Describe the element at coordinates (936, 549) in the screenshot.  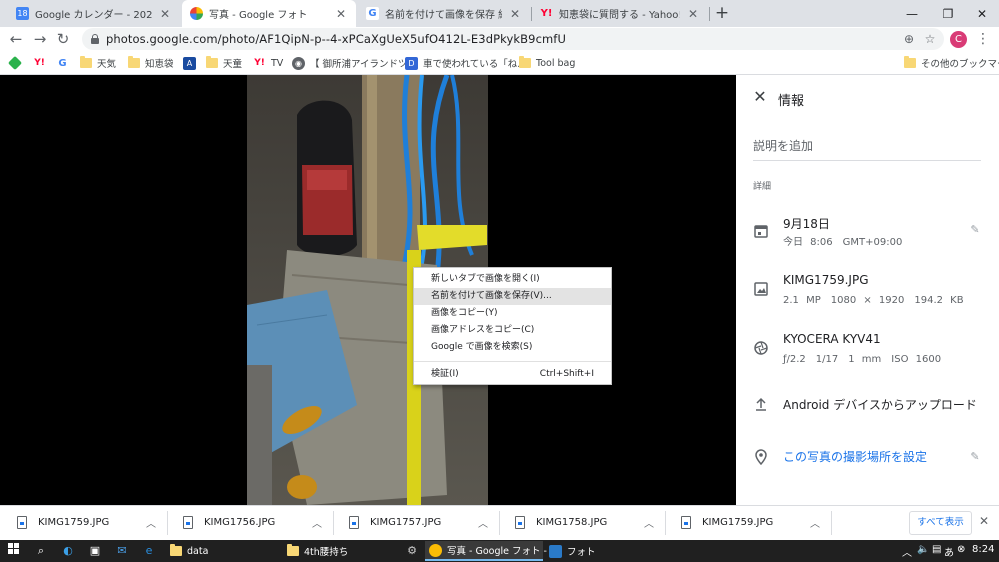
I see `network-icon: ▤` at that location.